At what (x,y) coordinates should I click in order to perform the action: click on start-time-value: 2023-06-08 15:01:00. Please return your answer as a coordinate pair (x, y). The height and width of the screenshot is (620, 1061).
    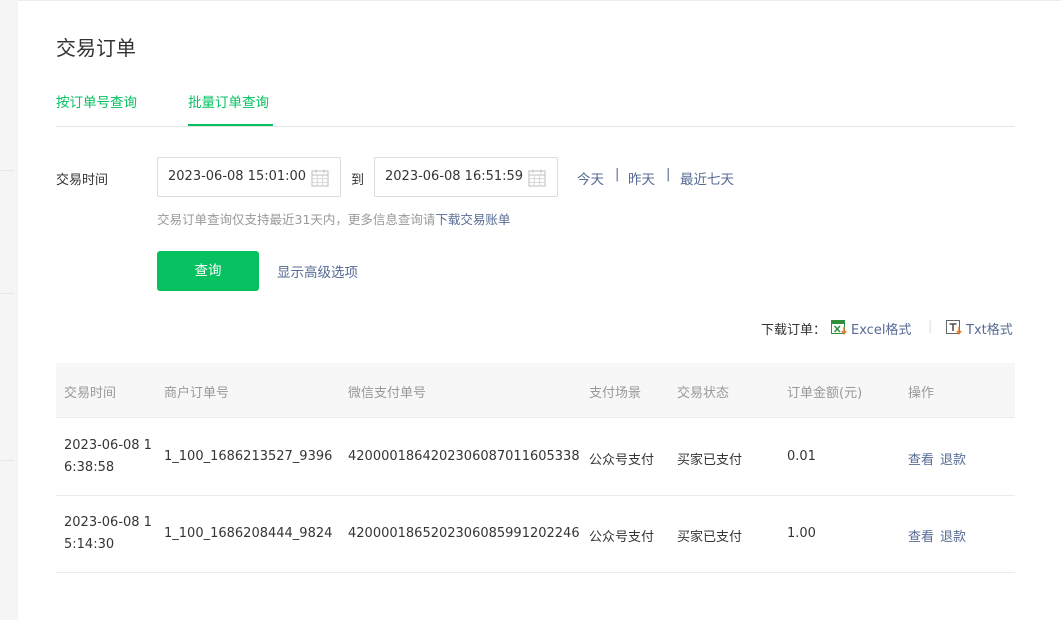
    Looking at the image, I should click on (237, 176).